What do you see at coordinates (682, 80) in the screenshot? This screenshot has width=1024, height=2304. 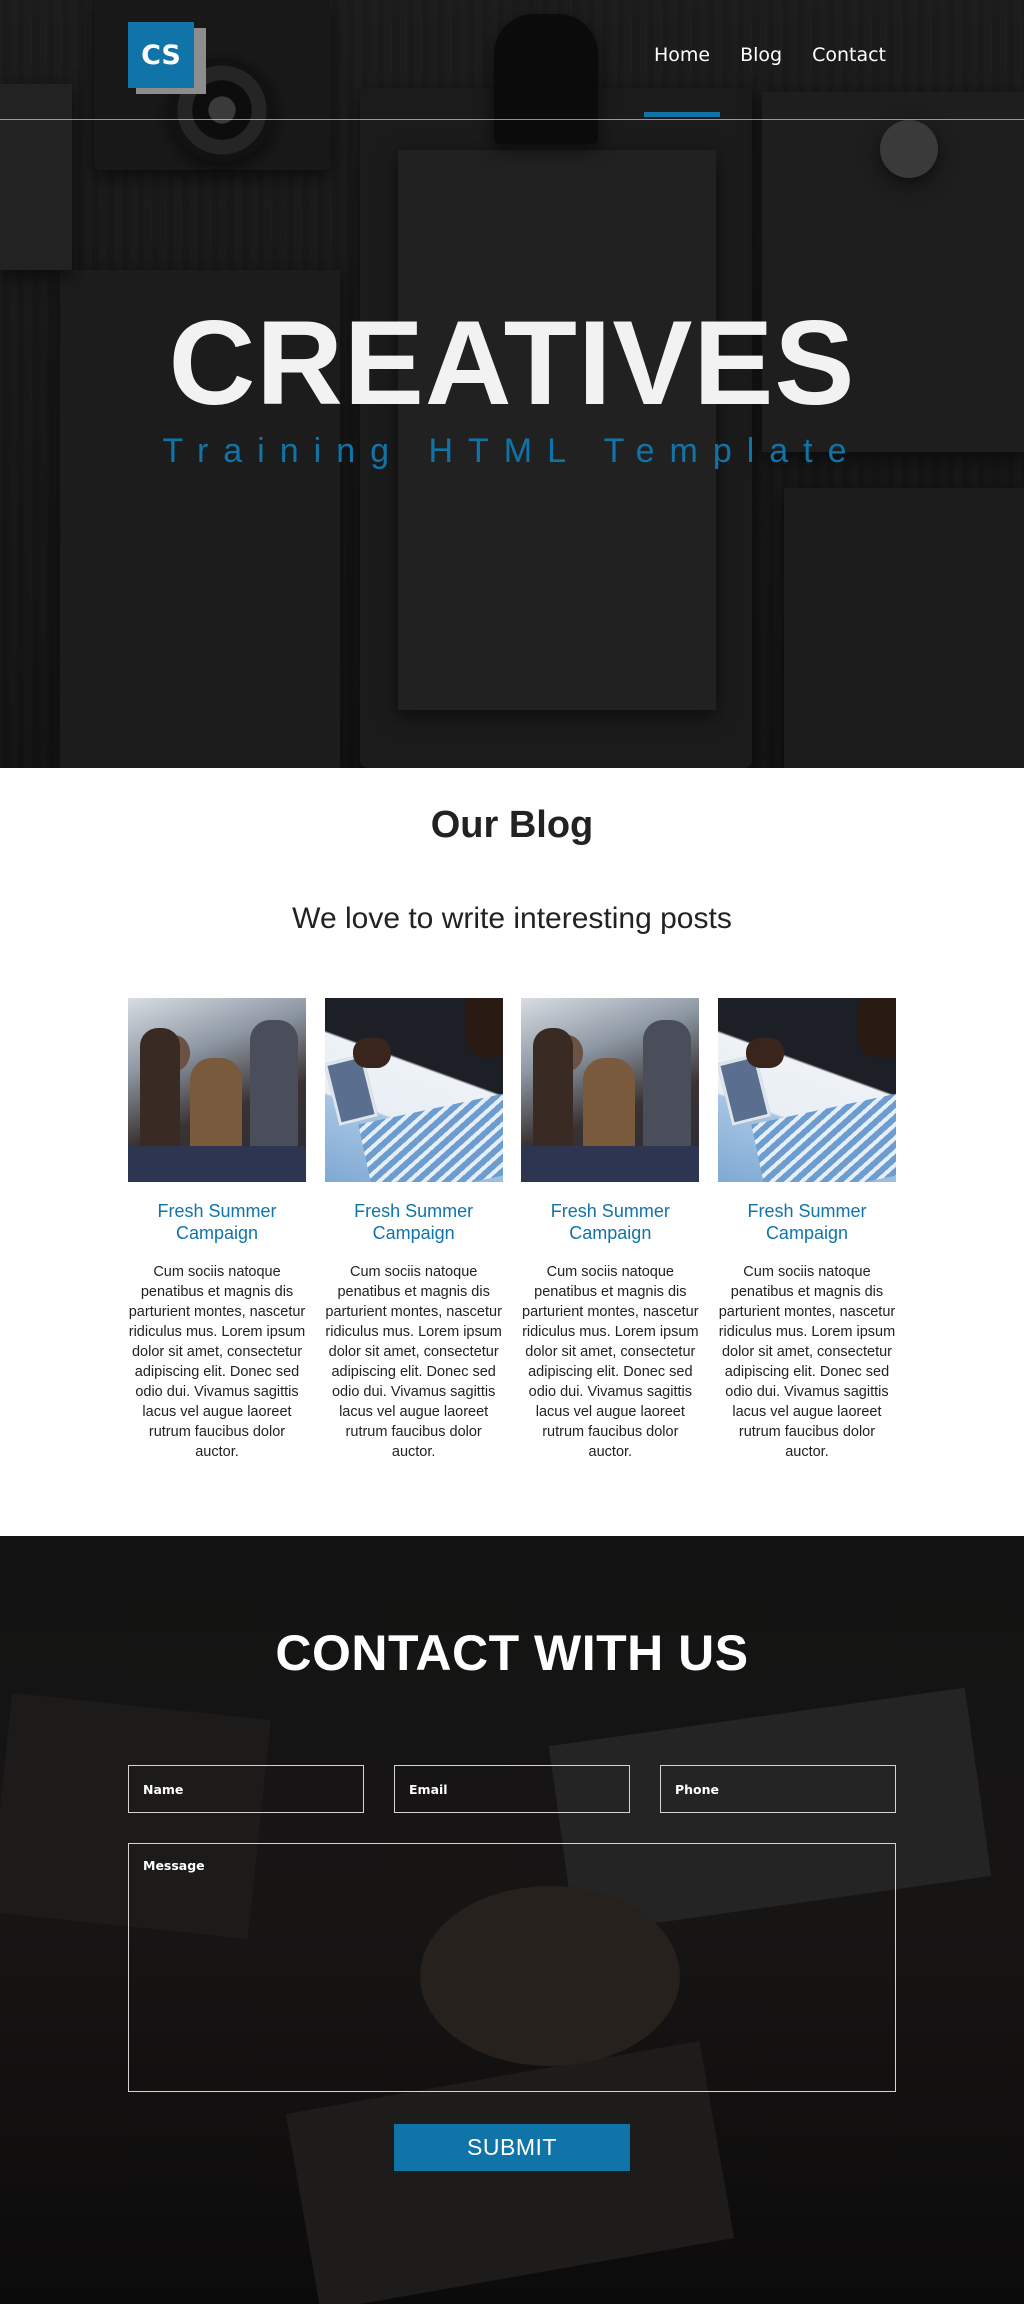 I see `nav-home: Home` at bounding box center [682, 80].